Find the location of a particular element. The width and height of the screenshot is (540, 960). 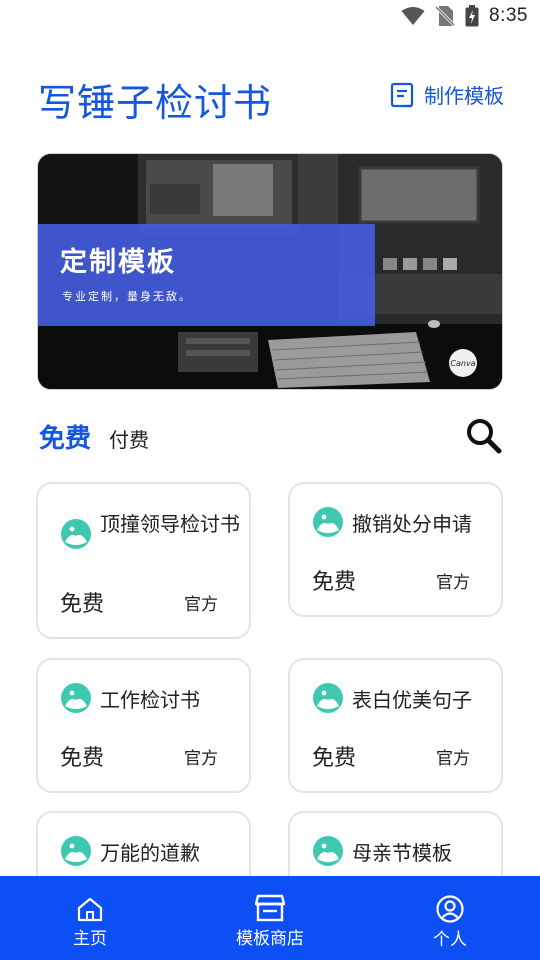

template-card-title: 母亲节模板 is located at coordinates (402, 853).